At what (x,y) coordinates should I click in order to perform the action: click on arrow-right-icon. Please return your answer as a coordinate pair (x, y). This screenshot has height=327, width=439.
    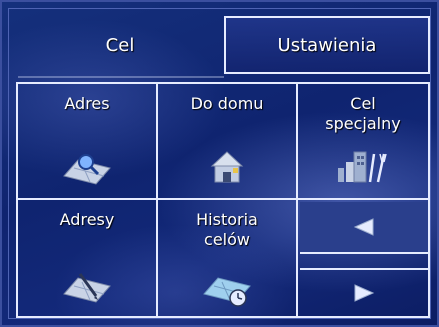
    Looking at the image, I should click on (364, 293).